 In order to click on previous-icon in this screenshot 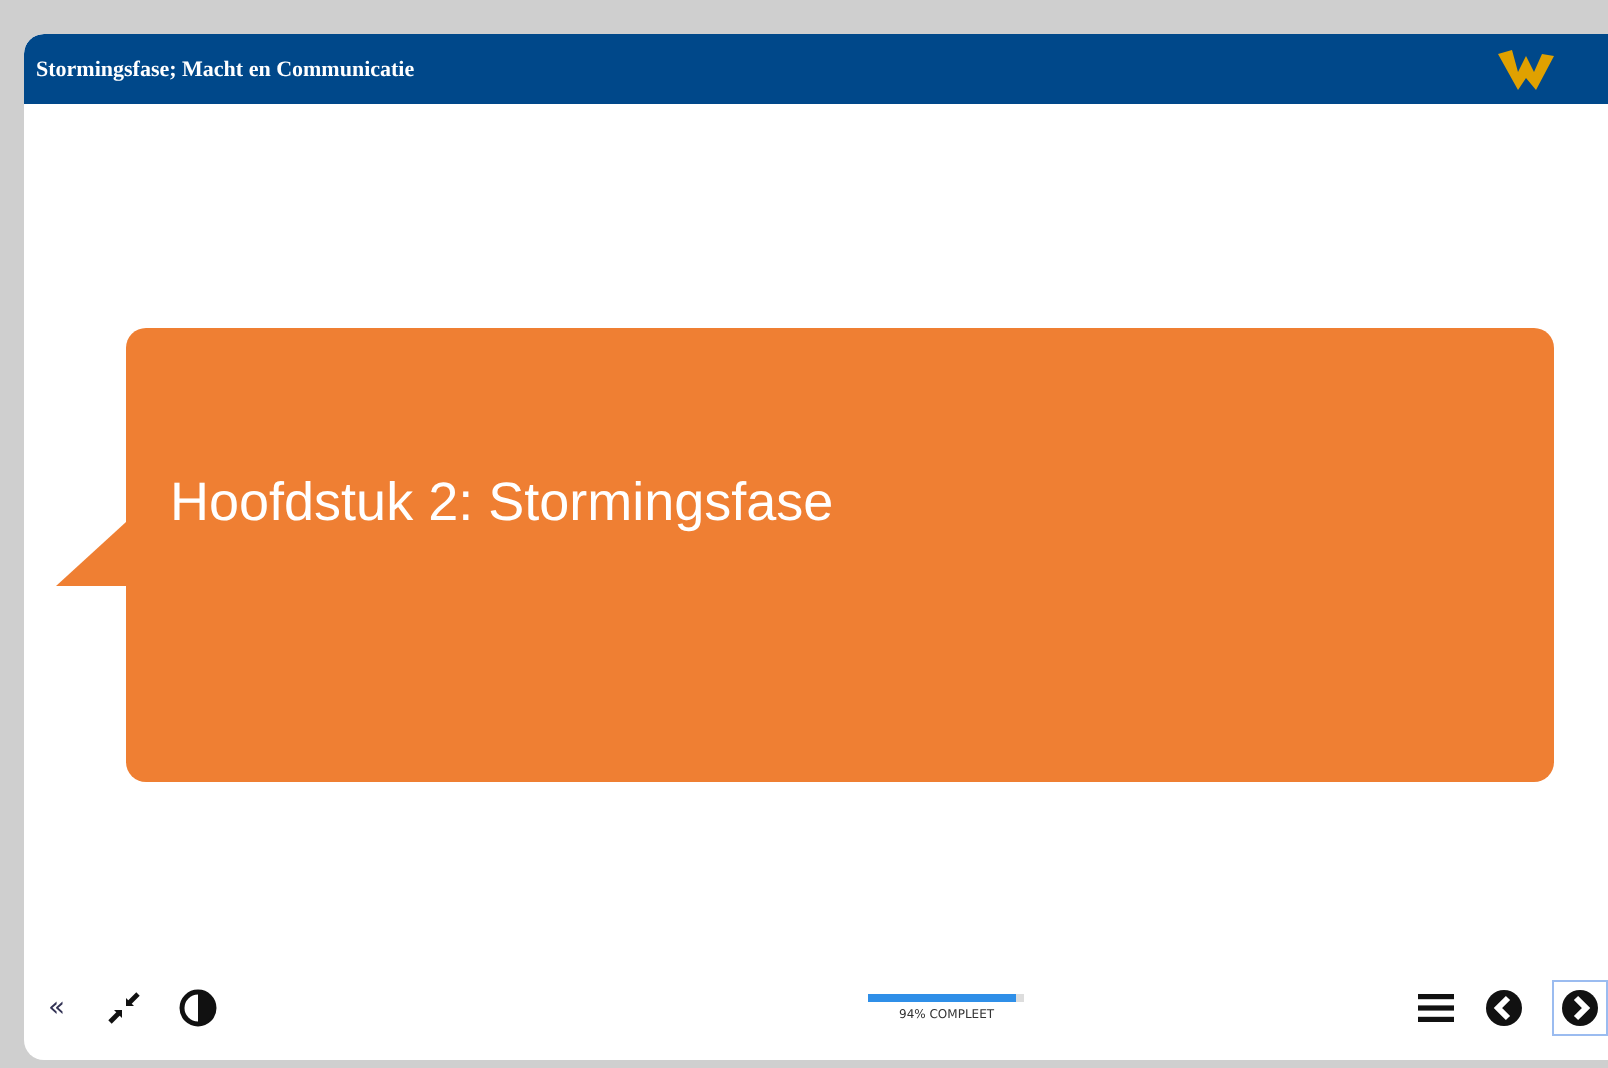, I will do `click(1503, 1008)`.